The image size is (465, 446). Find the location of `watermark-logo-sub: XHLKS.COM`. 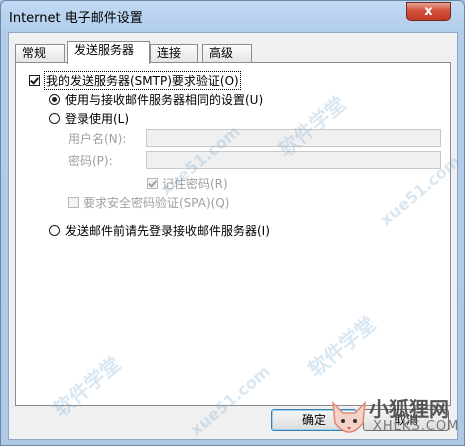

watermark-logo-sub: XHLKS.COM is located at coordinates (416, 426).